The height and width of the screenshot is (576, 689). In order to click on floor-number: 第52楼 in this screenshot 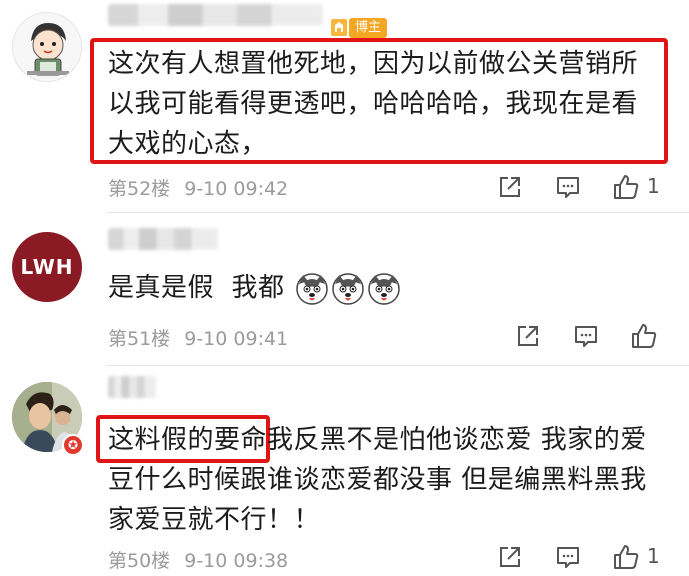, I will do `click(139, 189)`.